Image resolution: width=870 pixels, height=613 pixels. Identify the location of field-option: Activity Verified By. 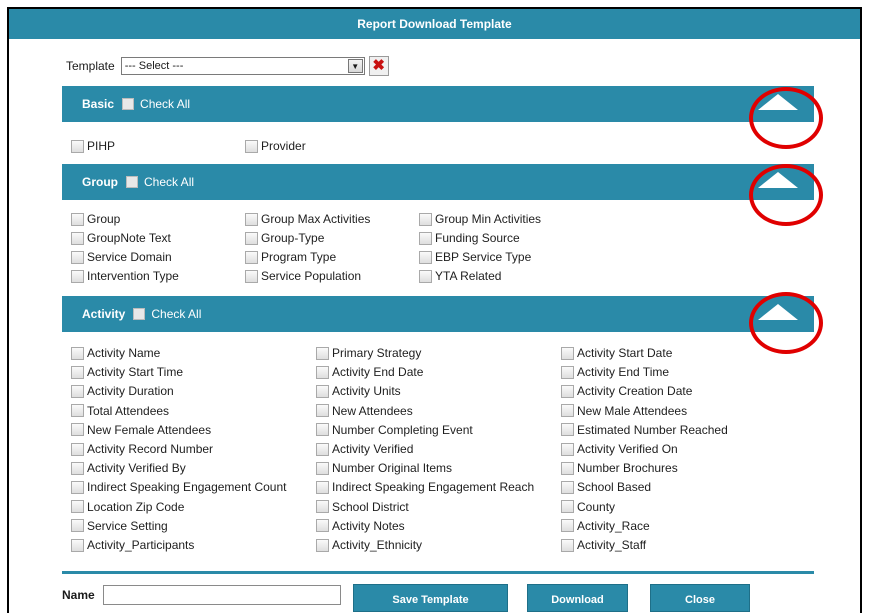
(128, 468).